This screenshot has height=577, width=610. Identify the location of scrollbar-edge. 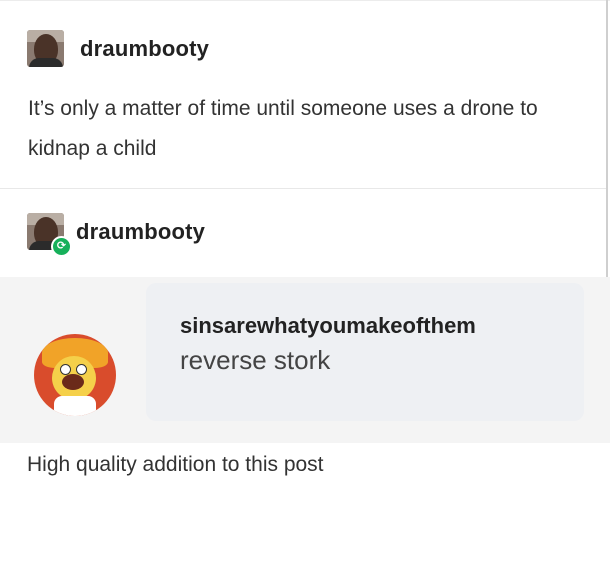
(607, 144).